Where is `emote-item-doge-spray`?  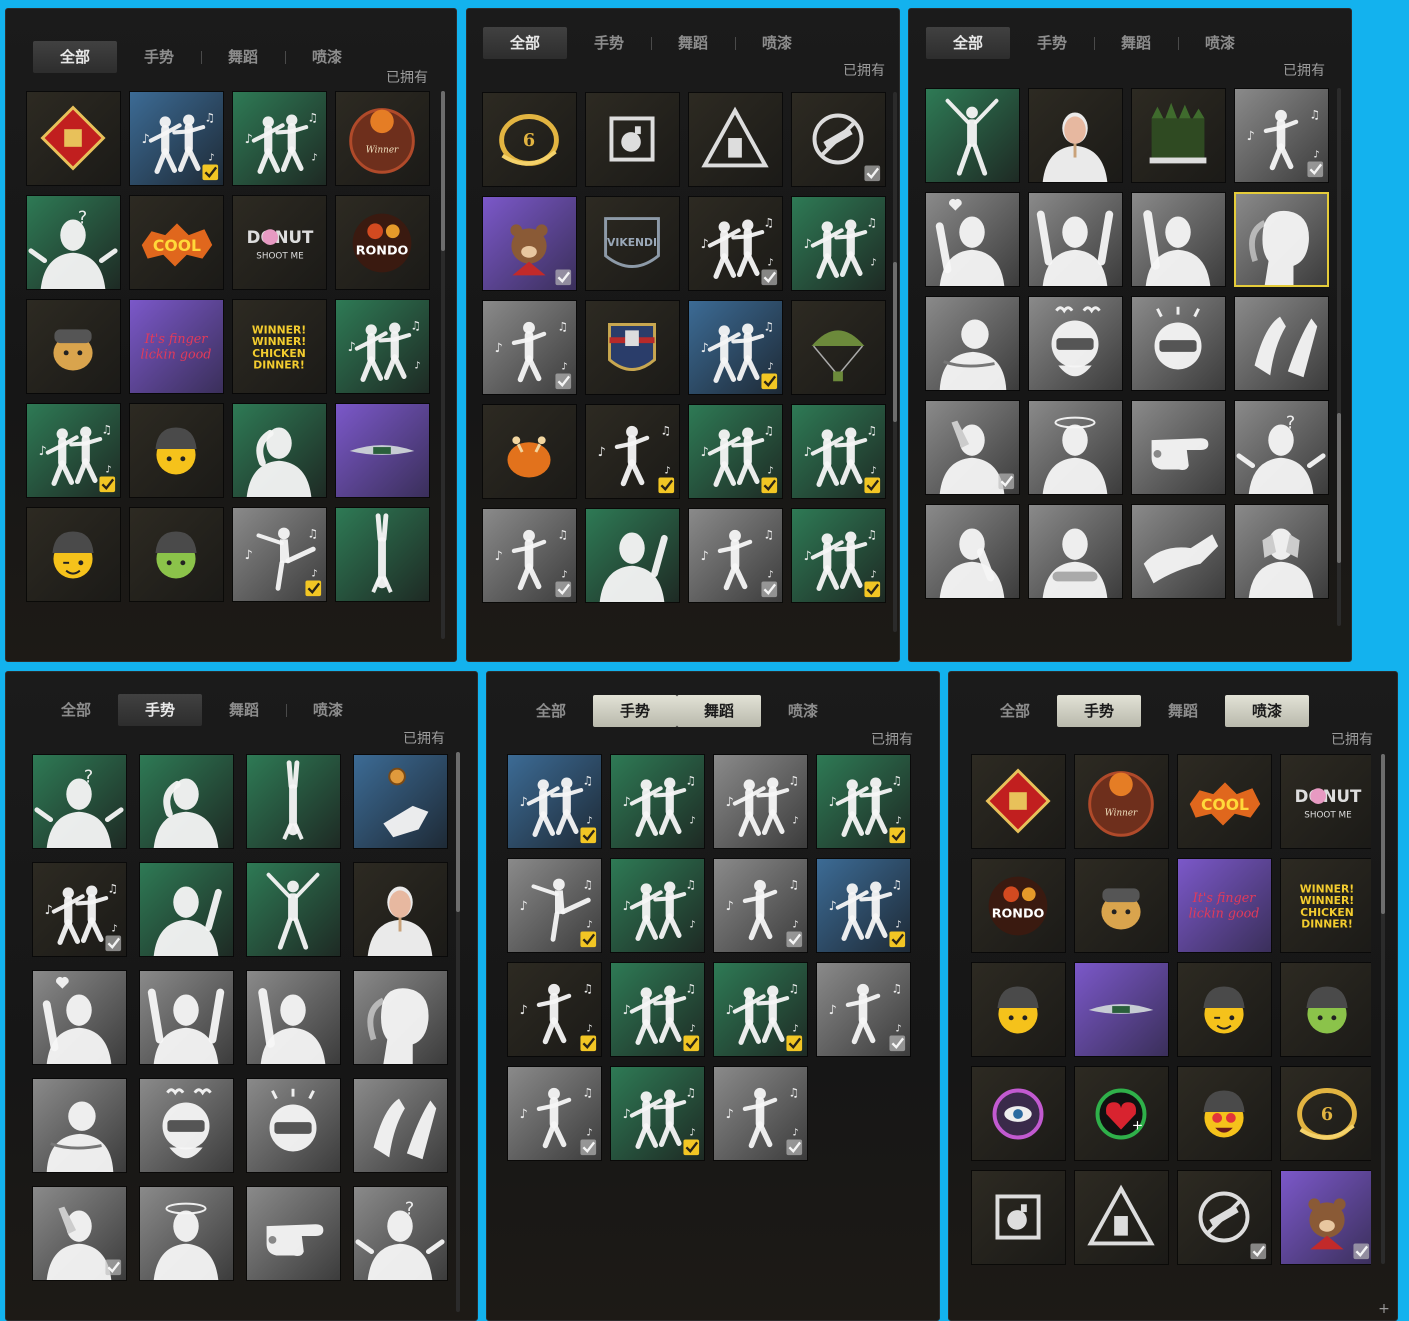 emote-item-doge-spray is located at coordinates (73, 346).